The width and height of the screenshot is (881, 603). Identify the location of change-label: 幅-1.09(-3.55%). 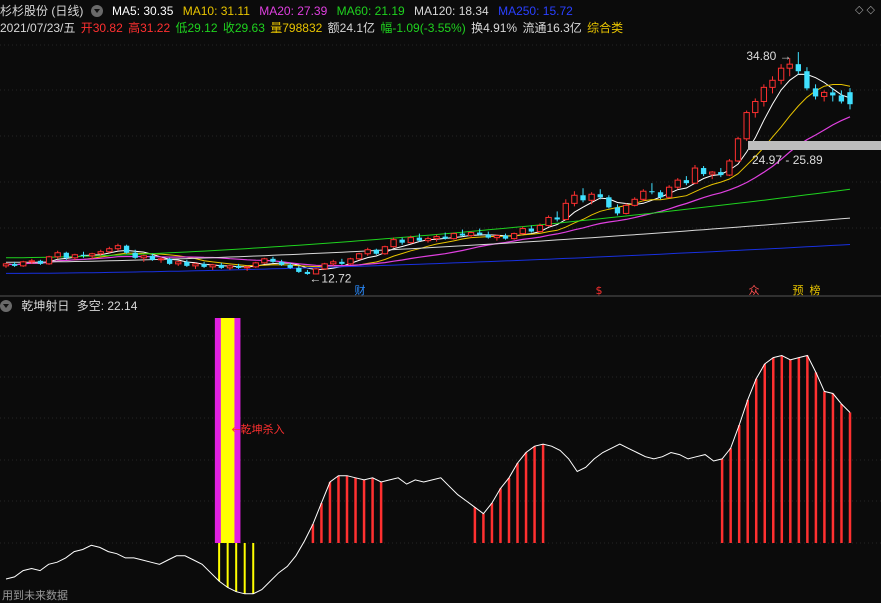
(423, 28).